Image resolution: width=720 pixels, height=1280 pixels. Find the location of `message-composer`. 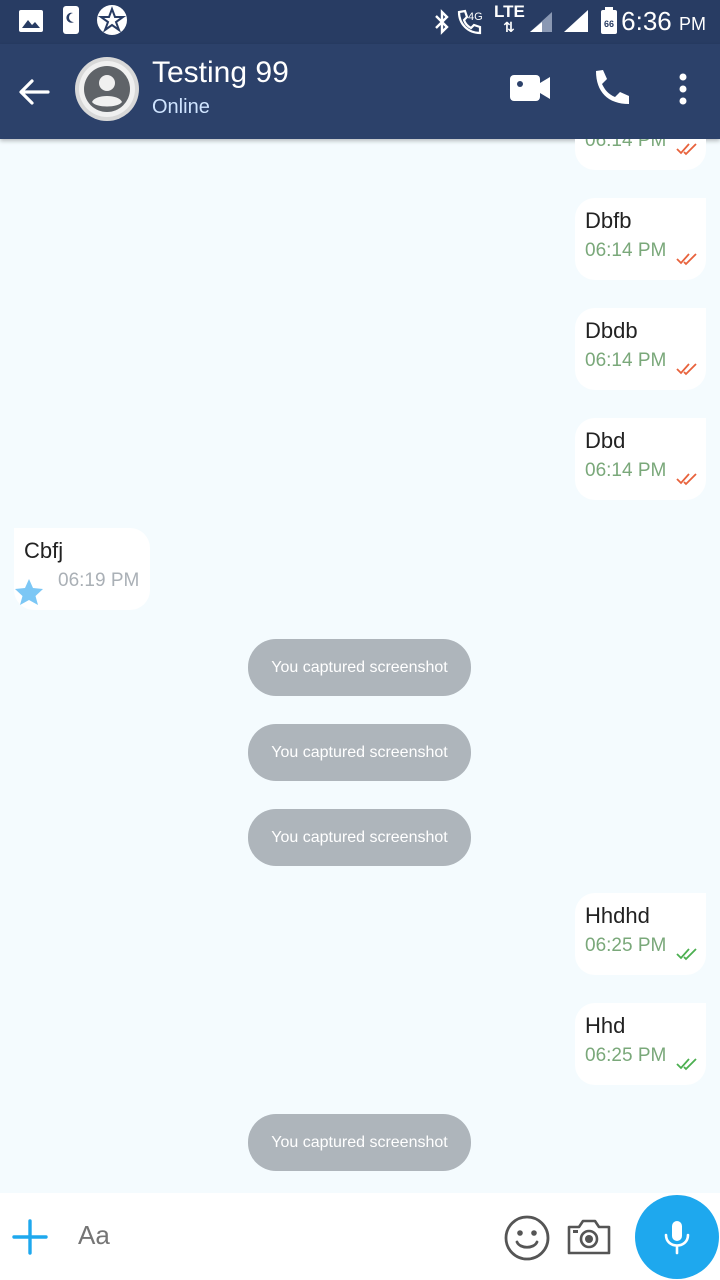

message-composer is located at coordinates (360, 1236).